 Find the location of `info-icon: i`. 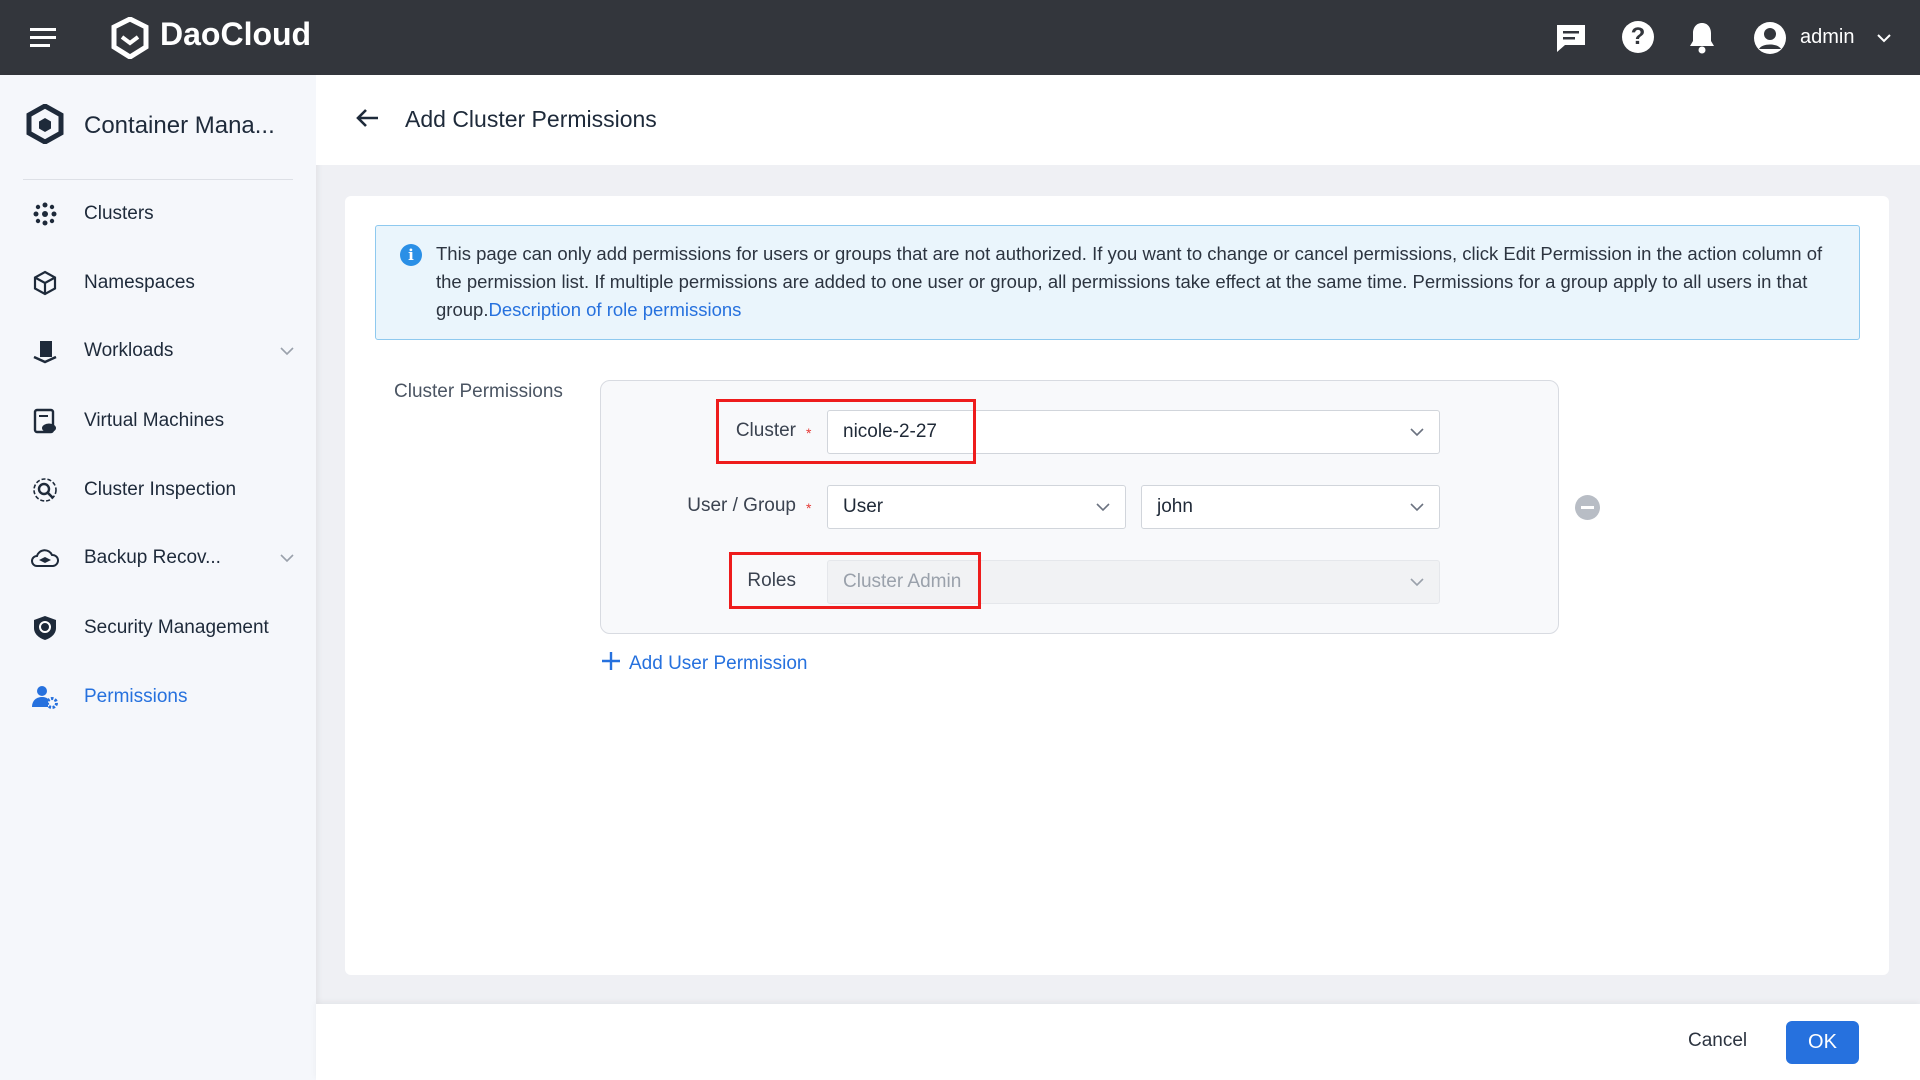

info-icon: i is located at coordinates (411, 255).